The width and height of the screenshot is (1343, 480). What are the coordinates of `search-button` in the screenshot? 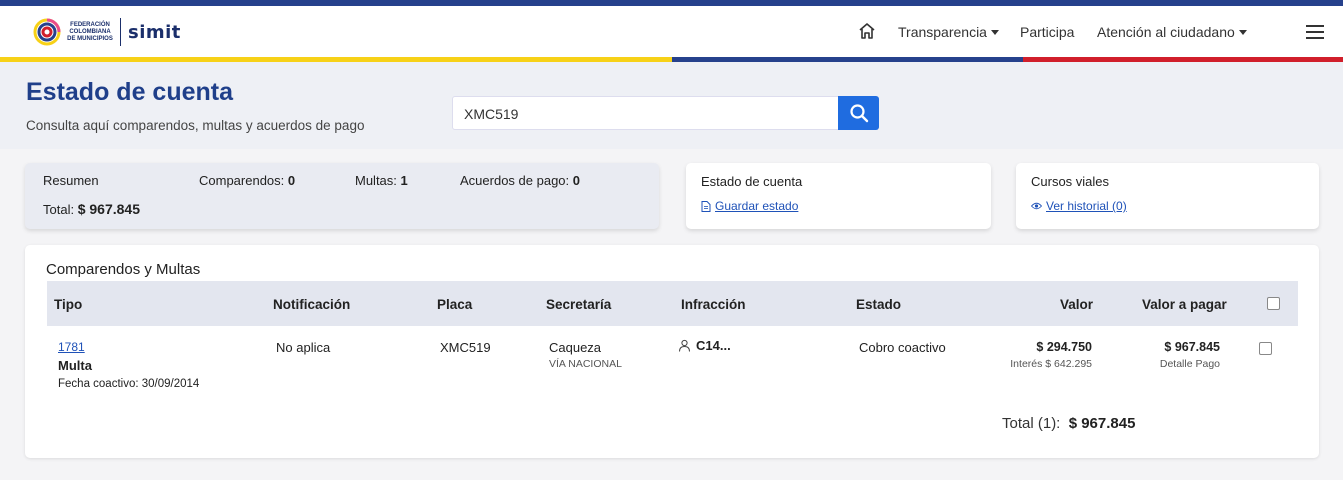 It's located at (858, 113).